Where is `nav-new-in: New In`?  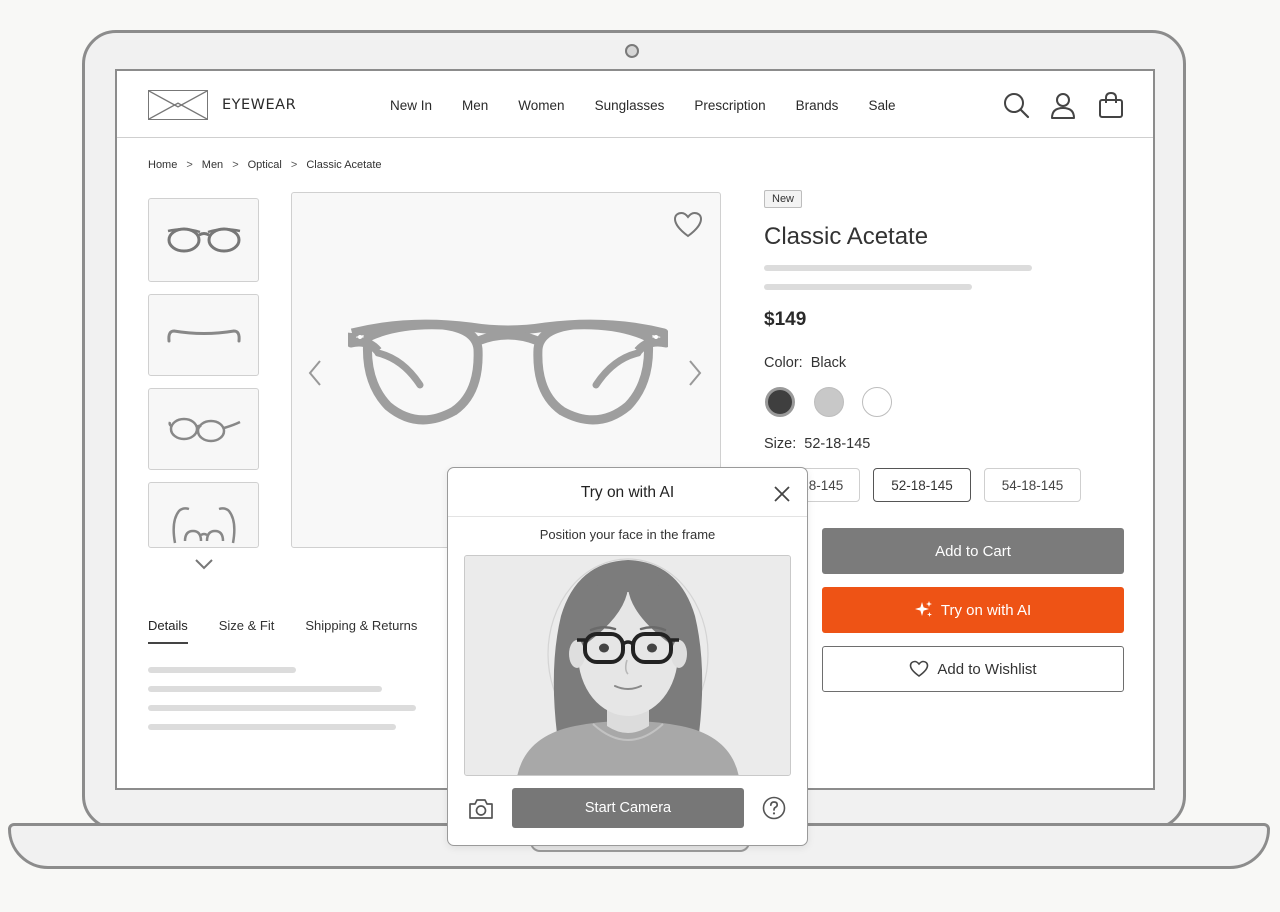 nav-new-in: New In is located at coordinates (411, 105).